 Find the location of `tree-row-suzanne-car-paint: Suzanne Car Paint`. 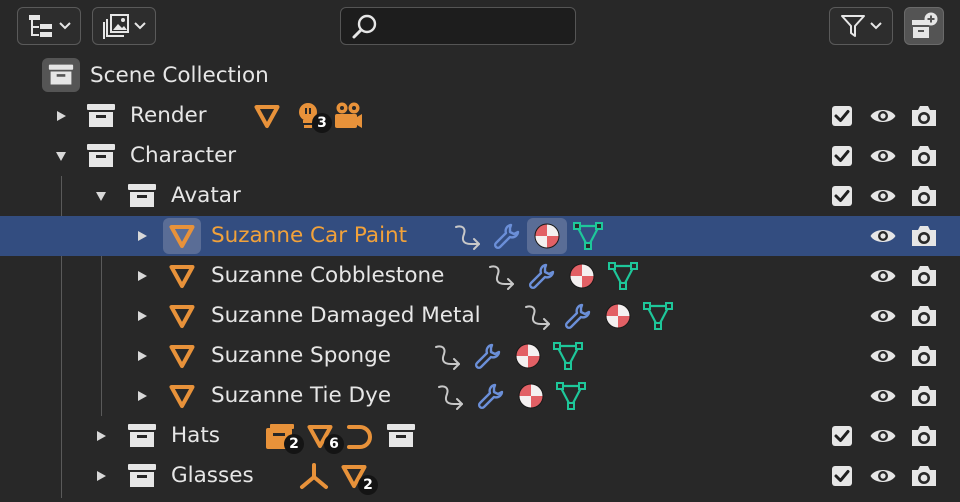

tree-row-suzanne-car-paint: Suzanne Car Paint is located at coordinates (480, 236).